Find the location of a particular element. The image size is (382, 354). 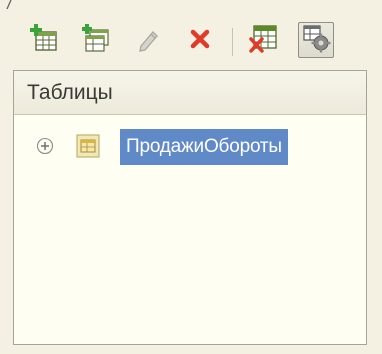

add-table-button is located at coordinates (44, 40).